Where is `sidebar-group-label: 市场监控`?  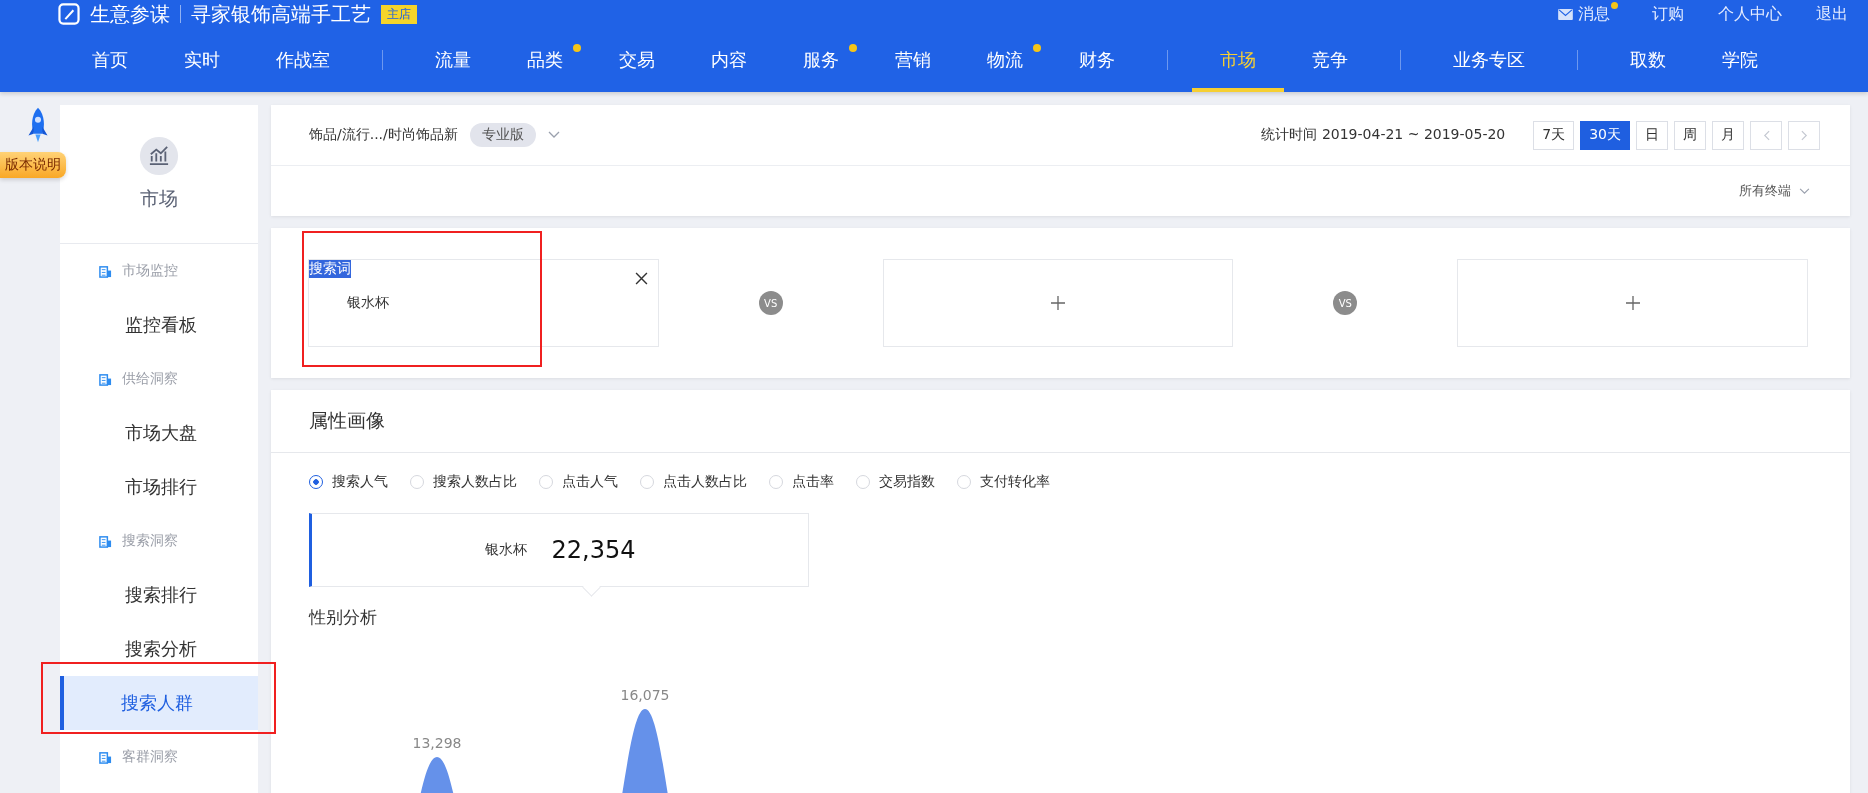
sidebar-group-label: 市场监控 is located at coordinates (150, 271).